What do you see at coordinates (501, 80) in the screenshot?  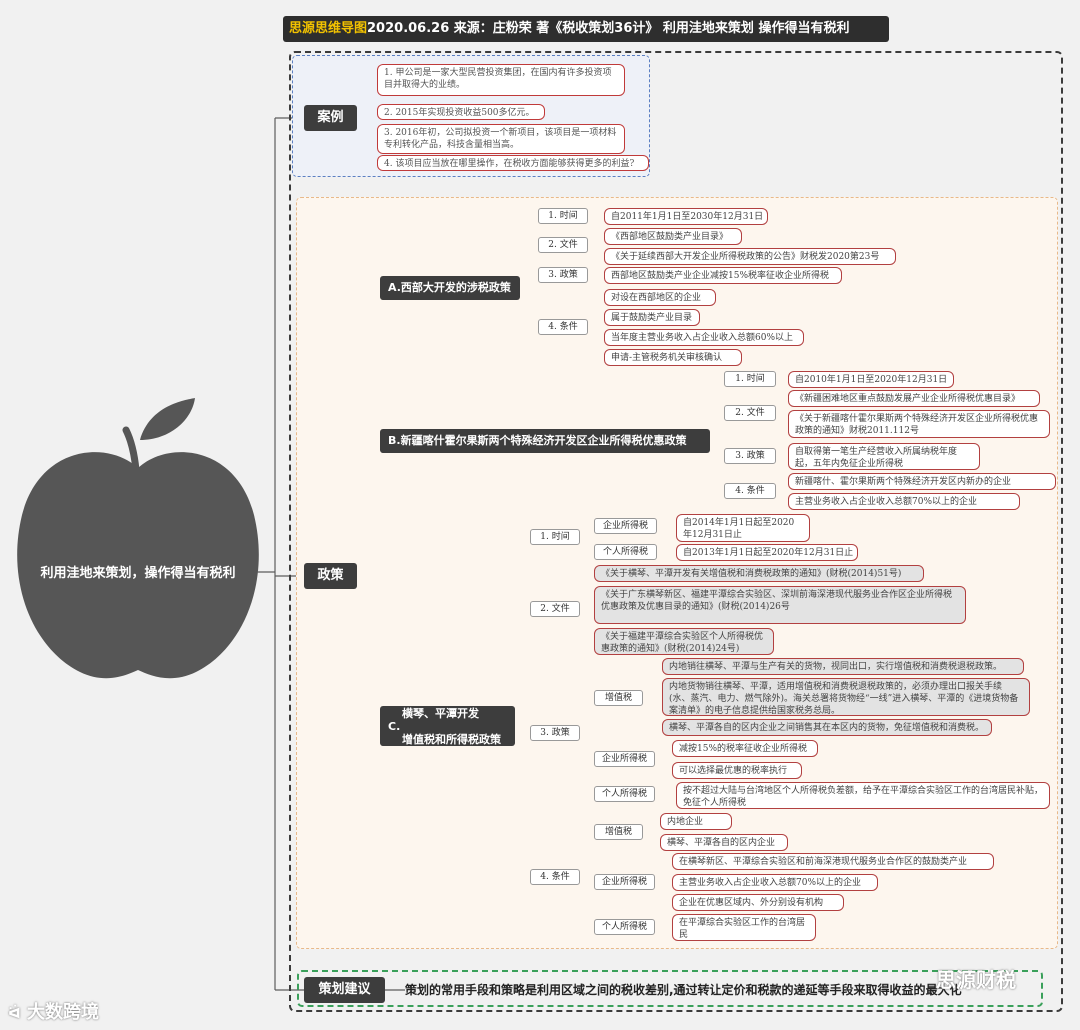 I see `case-item: 1. 甲公司是一家大型民营投资集团，在国内有许多投资项目并取得大的业绩。` at bounding box center [501, 80].